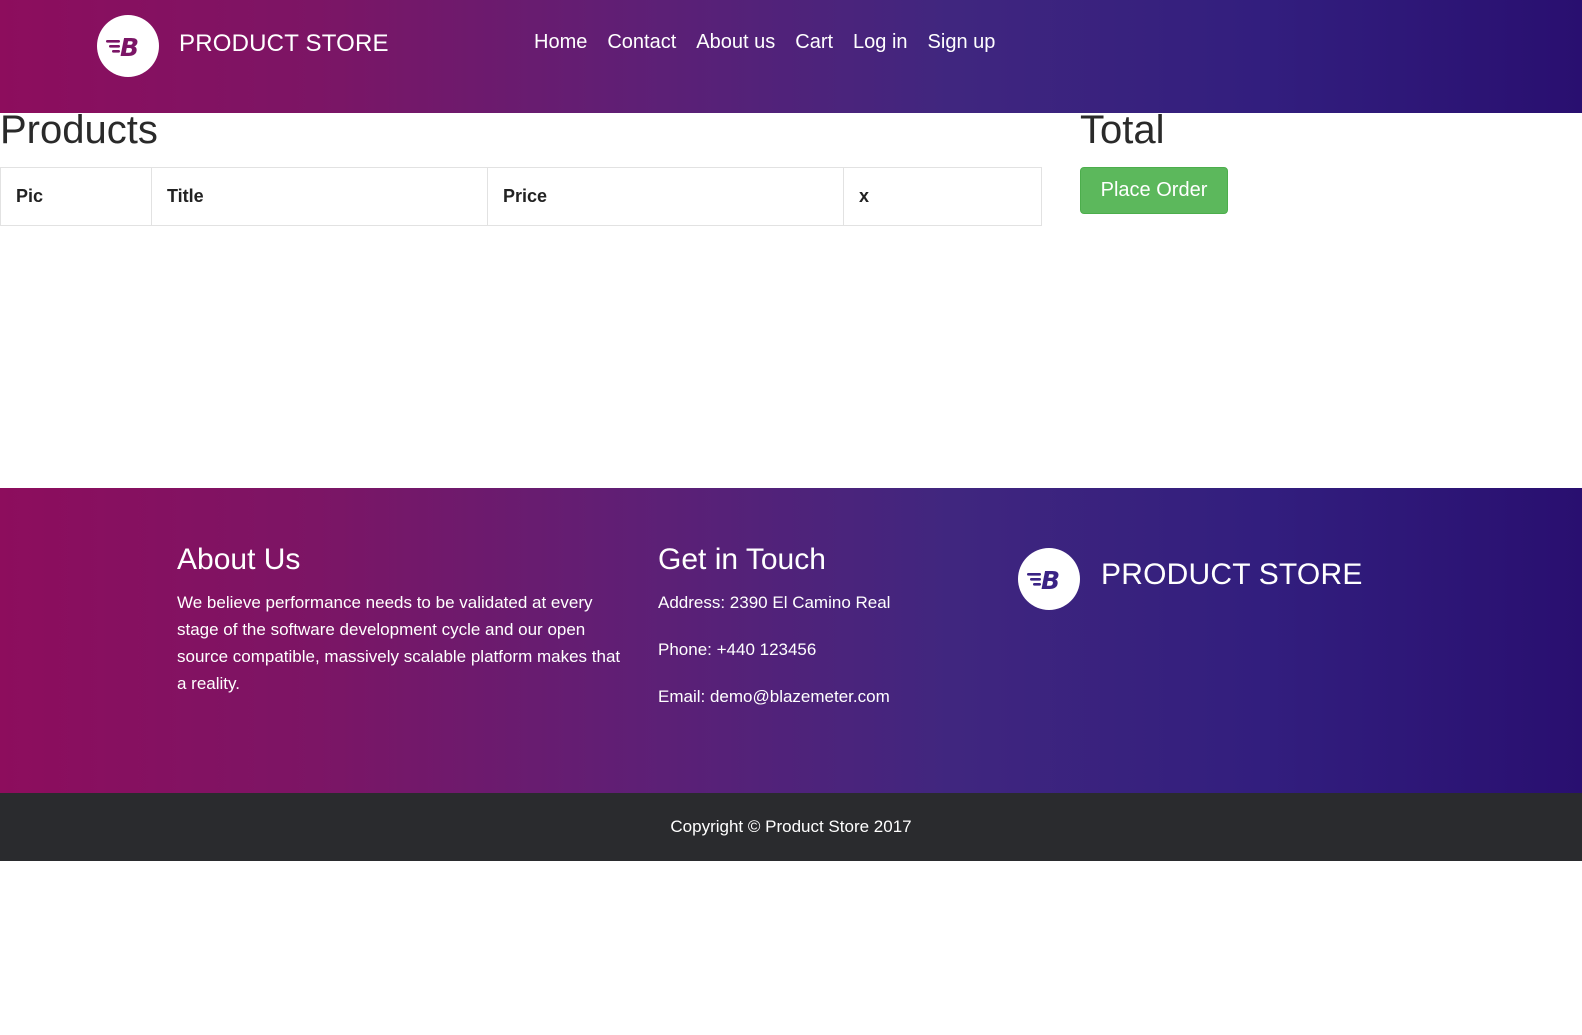 This screenshot has width=1582, height=1035. What do you see at coordinates (79, 130) in the screenshot?
I see `products-heading: Products` at bounding box center [79, 130].